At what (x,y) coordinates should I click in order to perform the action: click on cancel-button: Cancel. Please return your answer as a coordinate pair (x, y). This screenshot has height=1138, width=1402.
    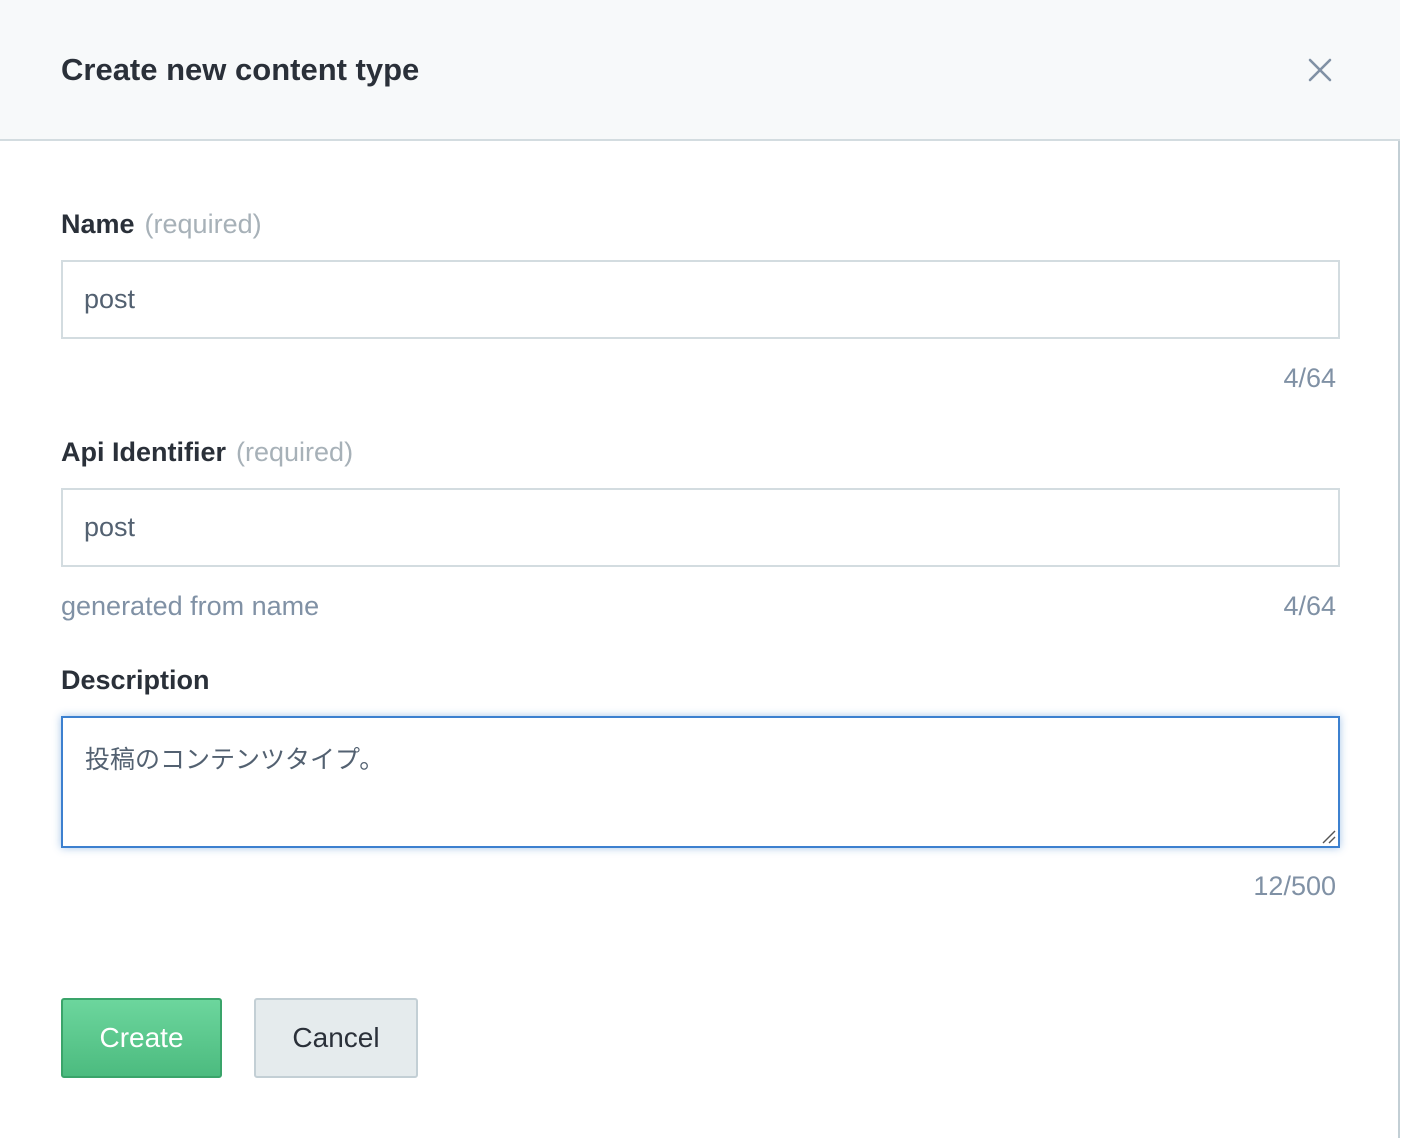
    Looking at the image, I should click on (336, 1038).